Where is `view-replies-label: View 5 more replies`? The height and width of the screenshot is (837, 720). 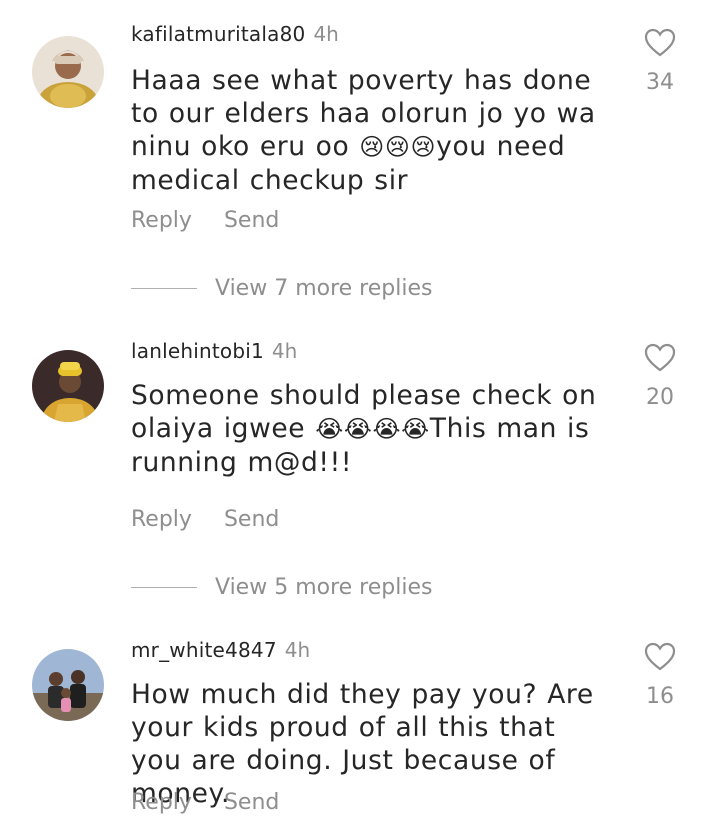
view-replies-label: View 5 more replies is located at coordinates (323, 587).